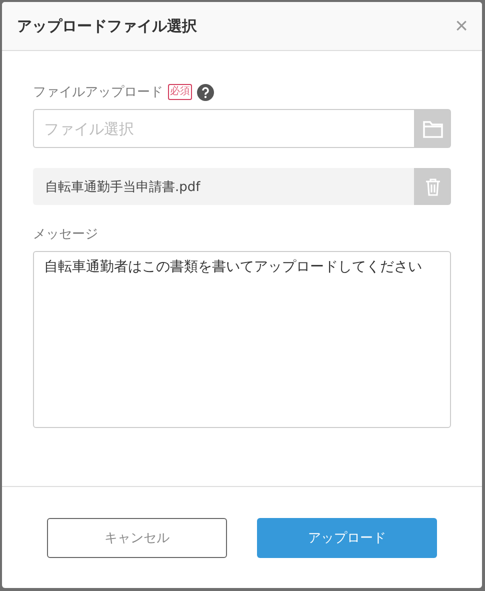  Describe the element at coordinates (223, 128) in the screenshot. I see `file-select-field: ファイル選択` at that location.